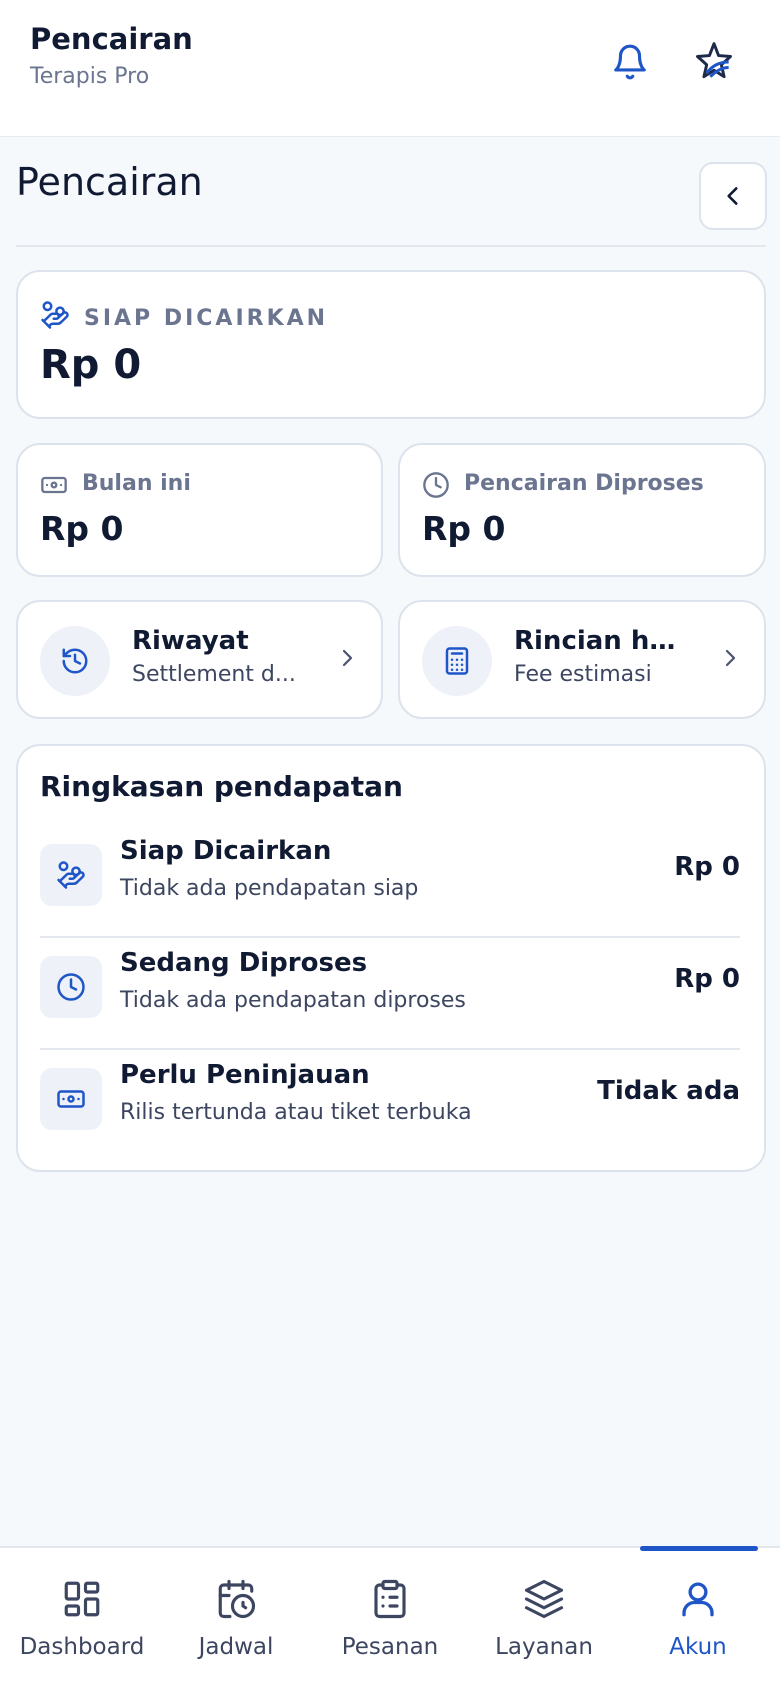 The width and height of the screenshot is (780, 1688). What do you see at coordinates (226, 851) in the screenshot?
I see `summary-row-name: Siap Dicairkan` at bounding box center [226, 851].